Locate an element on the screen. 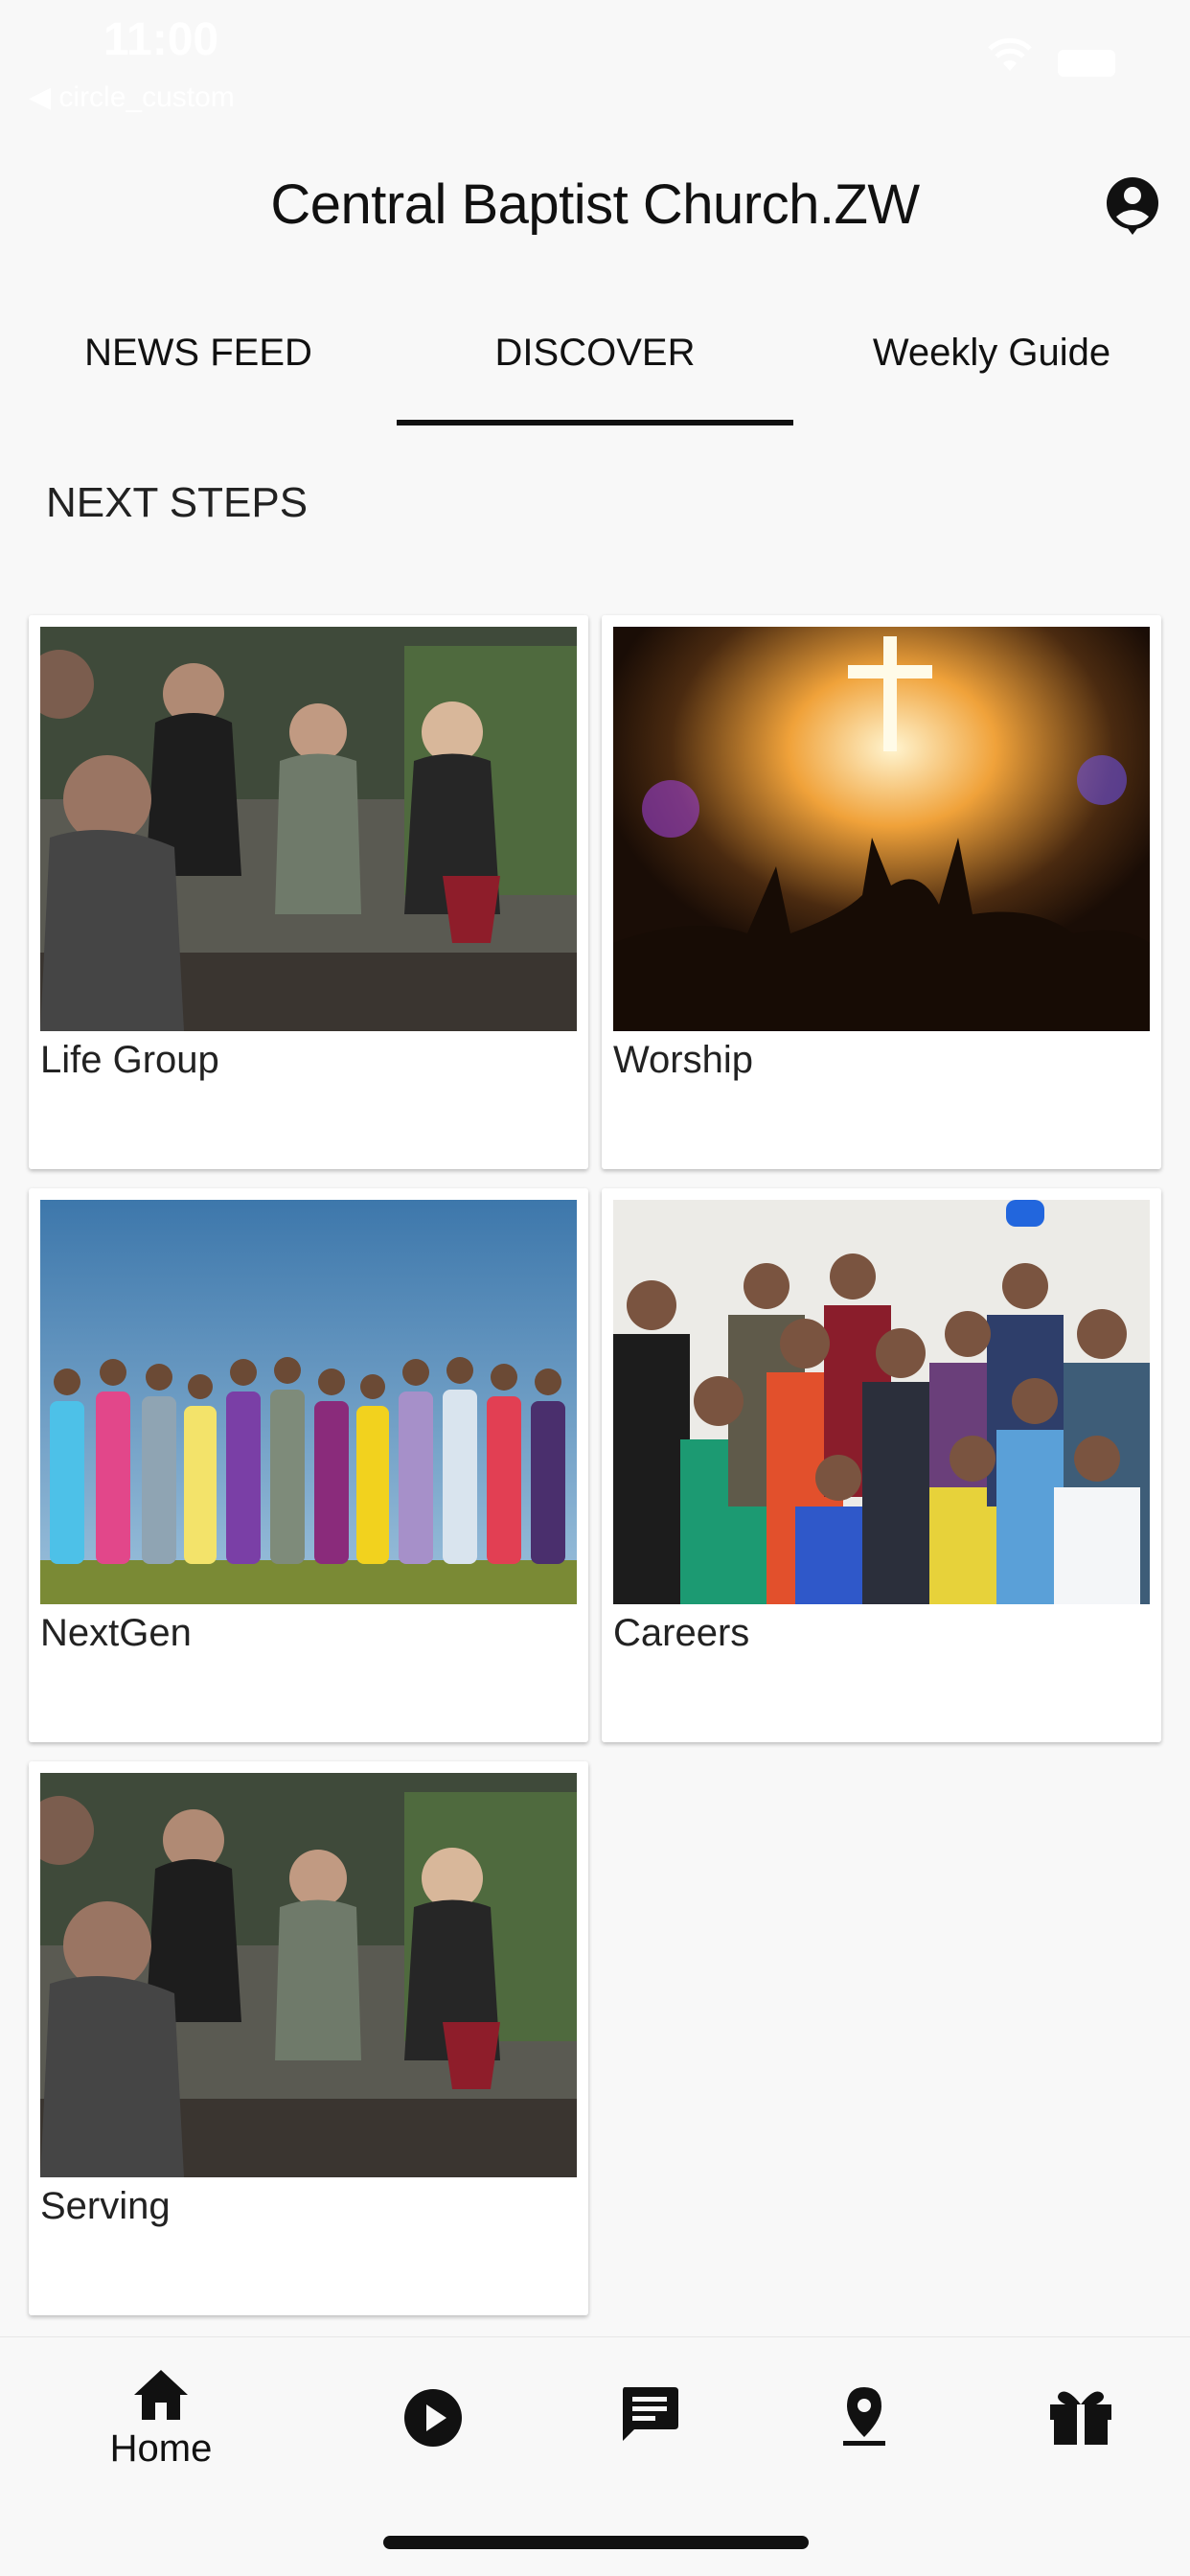 The image size is (1190, 2576). nav-locations is located at coordinates (864, 2433).